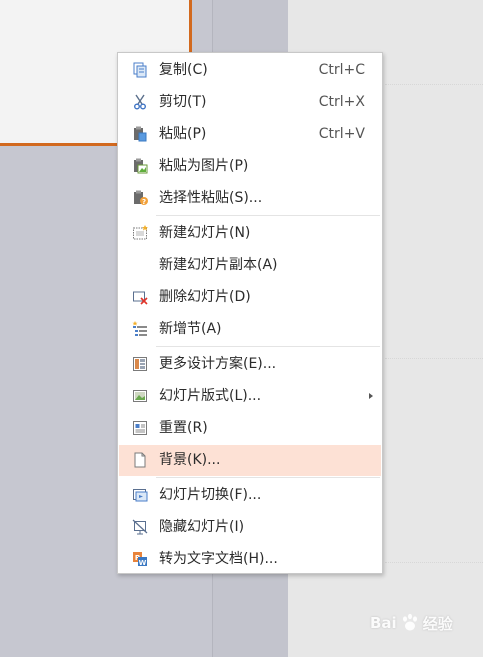  I want to click on menu-item-cut: 剪切(T) Ctrl+X, so click(250, 102).